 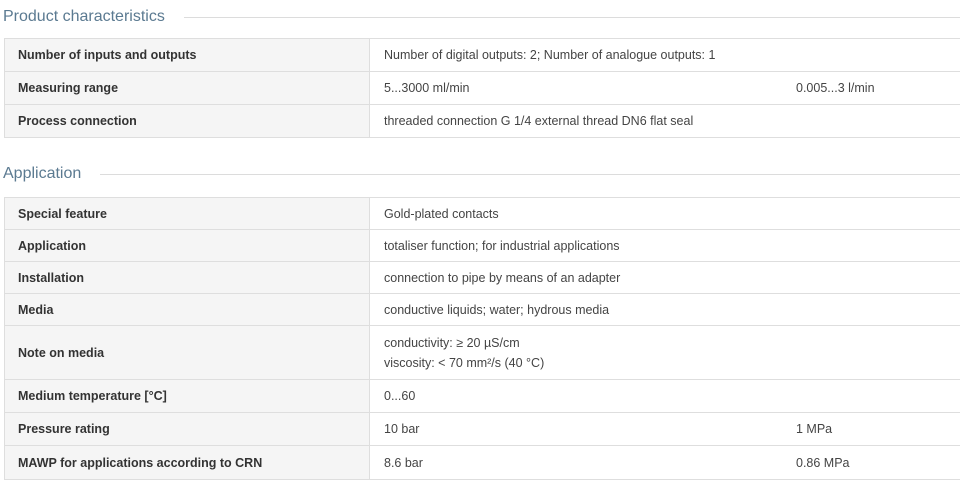 What do you see at coordinates (187, 245) in the screenshot?
I see `row-label: Application` at bounding box center [187, 245].